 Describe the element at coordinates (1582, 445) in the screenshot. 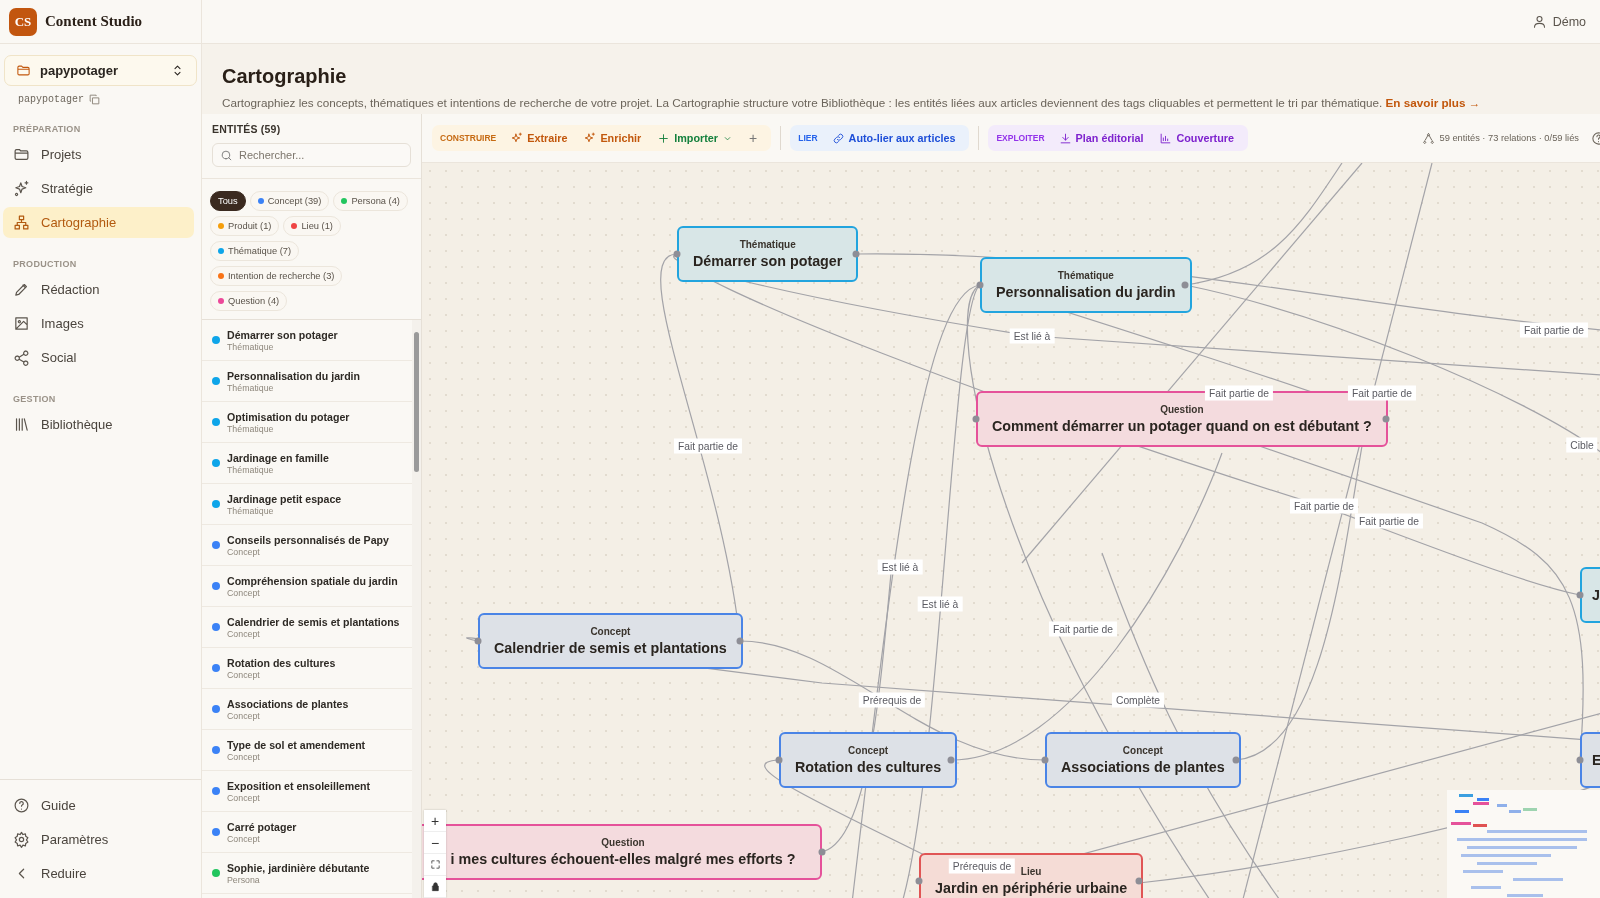

I see `edge-label: Cible` at that location.